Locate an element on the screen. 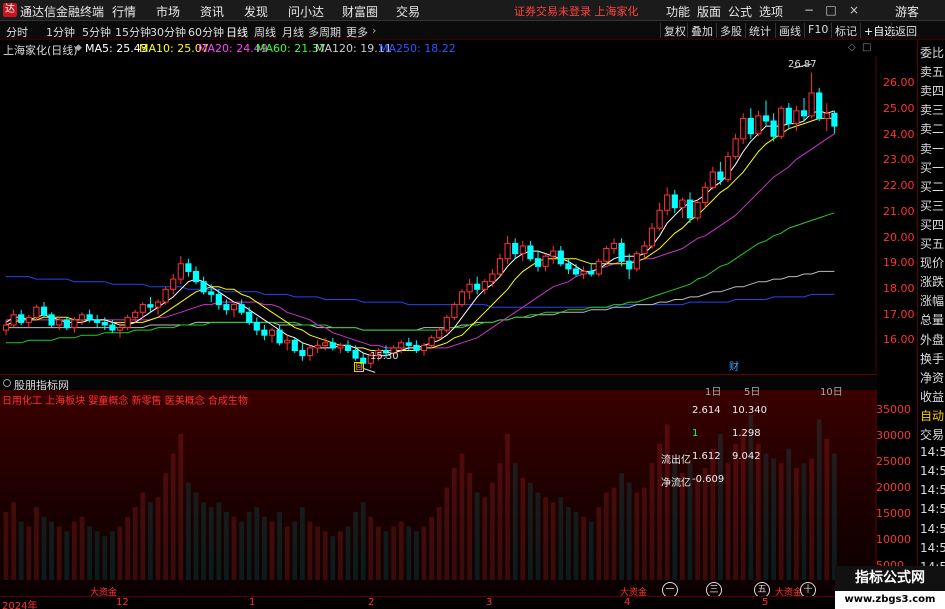 Image resolution: width=945 pixels, height=609 pixels. period-60min: 60分钟 is located at coordinates (206, 32).